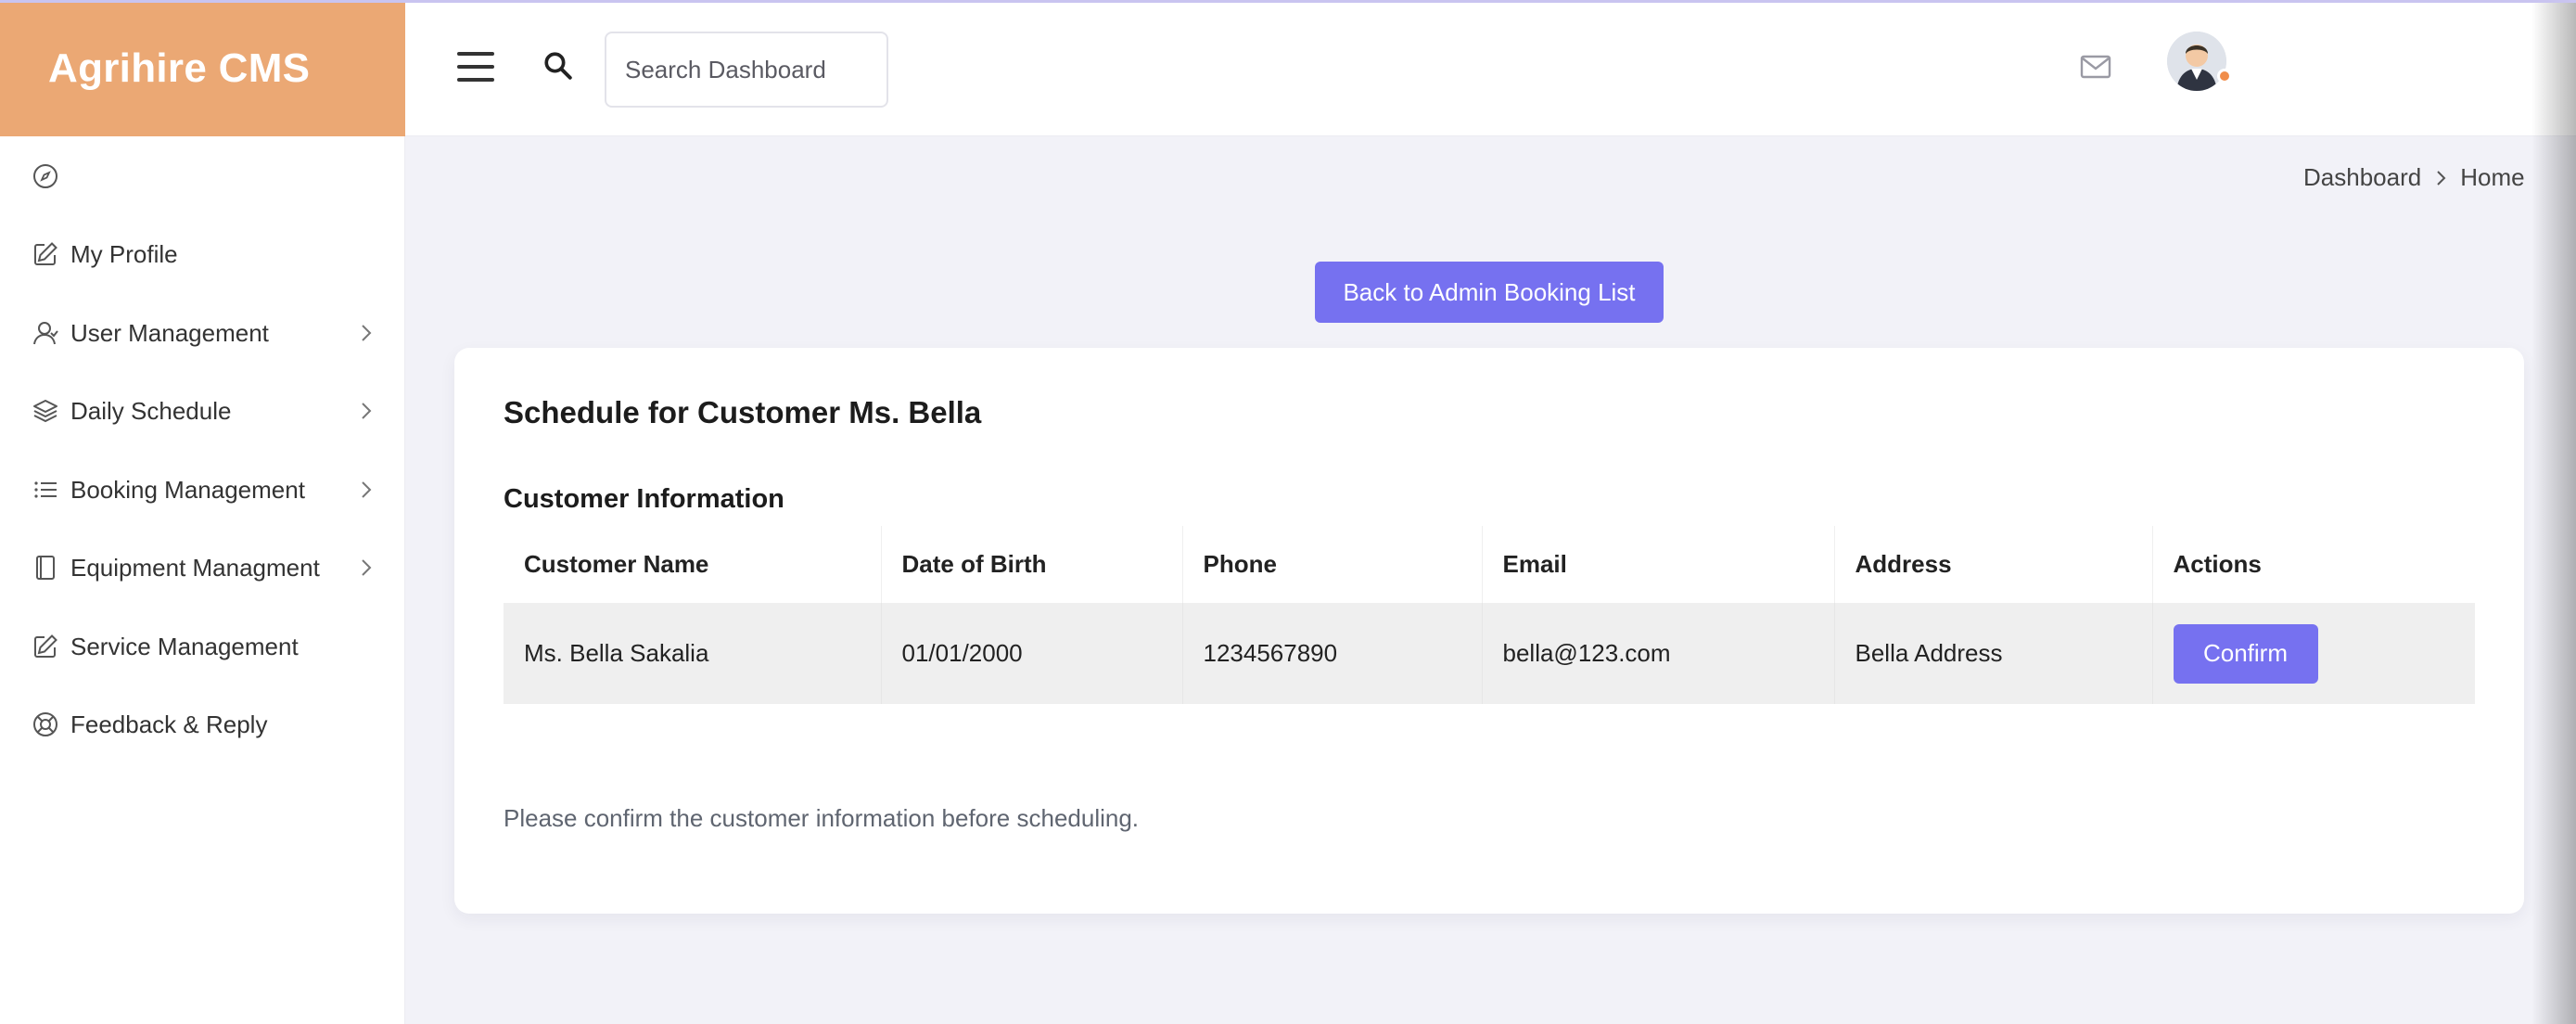 Image resolution: width=2576 pixels, height=1024 pixels. What do you see at coordinates (1659, 564) in the screenshot?
I see `column-header: Email` at bounding box center [1659, 564].